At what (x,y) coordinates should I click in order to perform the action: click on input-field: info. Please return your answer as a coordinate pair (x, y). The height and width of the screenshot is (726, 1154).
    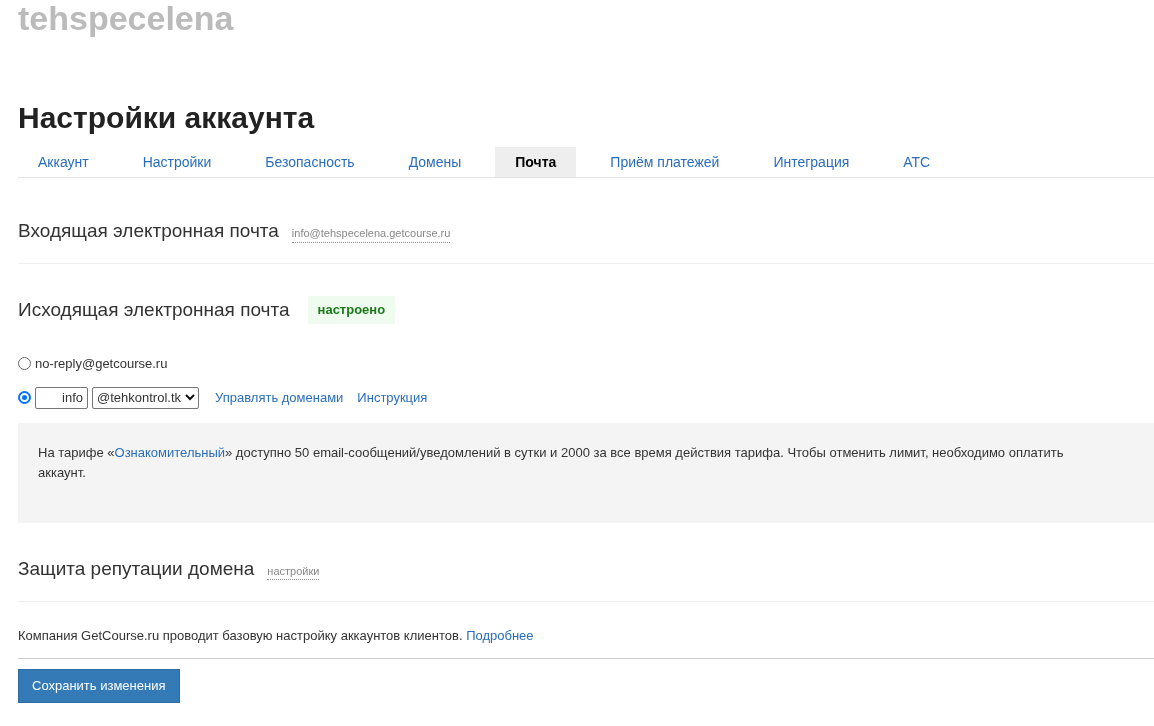
    Looking at the image, I should click on (61, 397).